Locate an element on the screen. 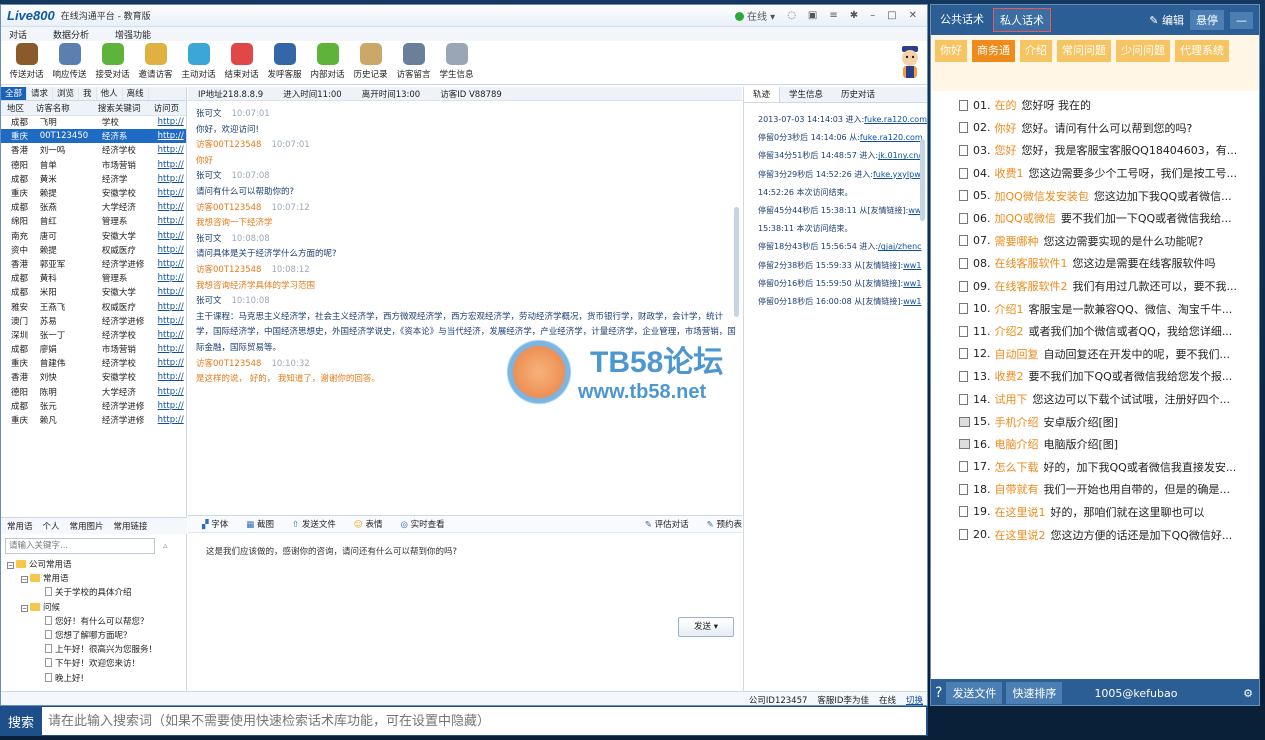 The image size is (1265, 740). toolbar-button: 结束对话 is located at coordinates (241, 62).